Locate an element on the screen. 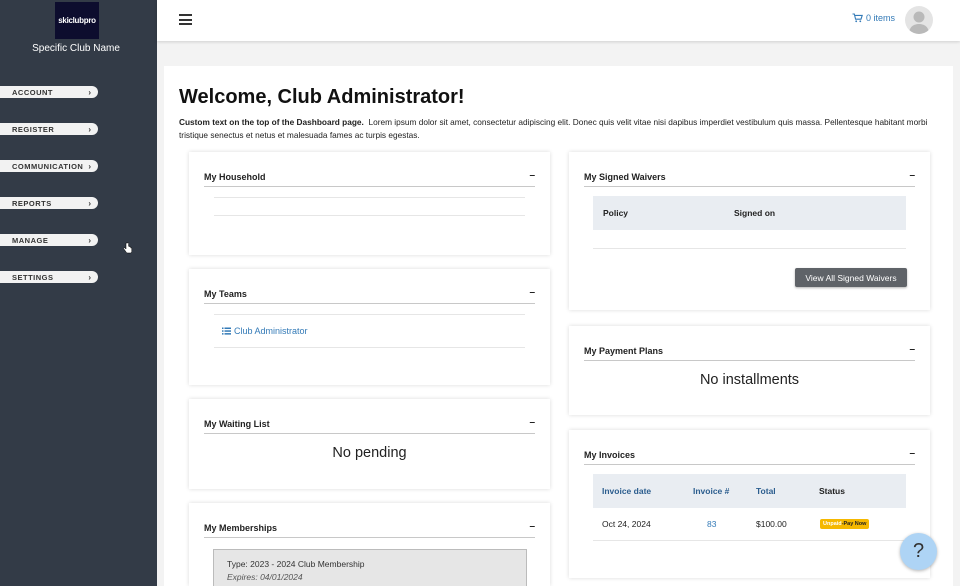  invoice-date: Oct 24, 2024 is located at coordinates (626, 524).